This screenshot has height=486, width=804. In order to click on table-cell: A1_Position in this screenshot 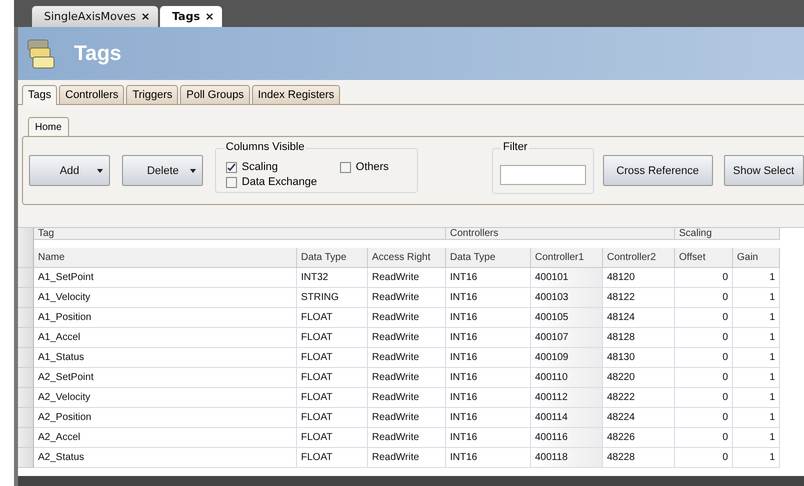, I will do `click(165, 318)`.